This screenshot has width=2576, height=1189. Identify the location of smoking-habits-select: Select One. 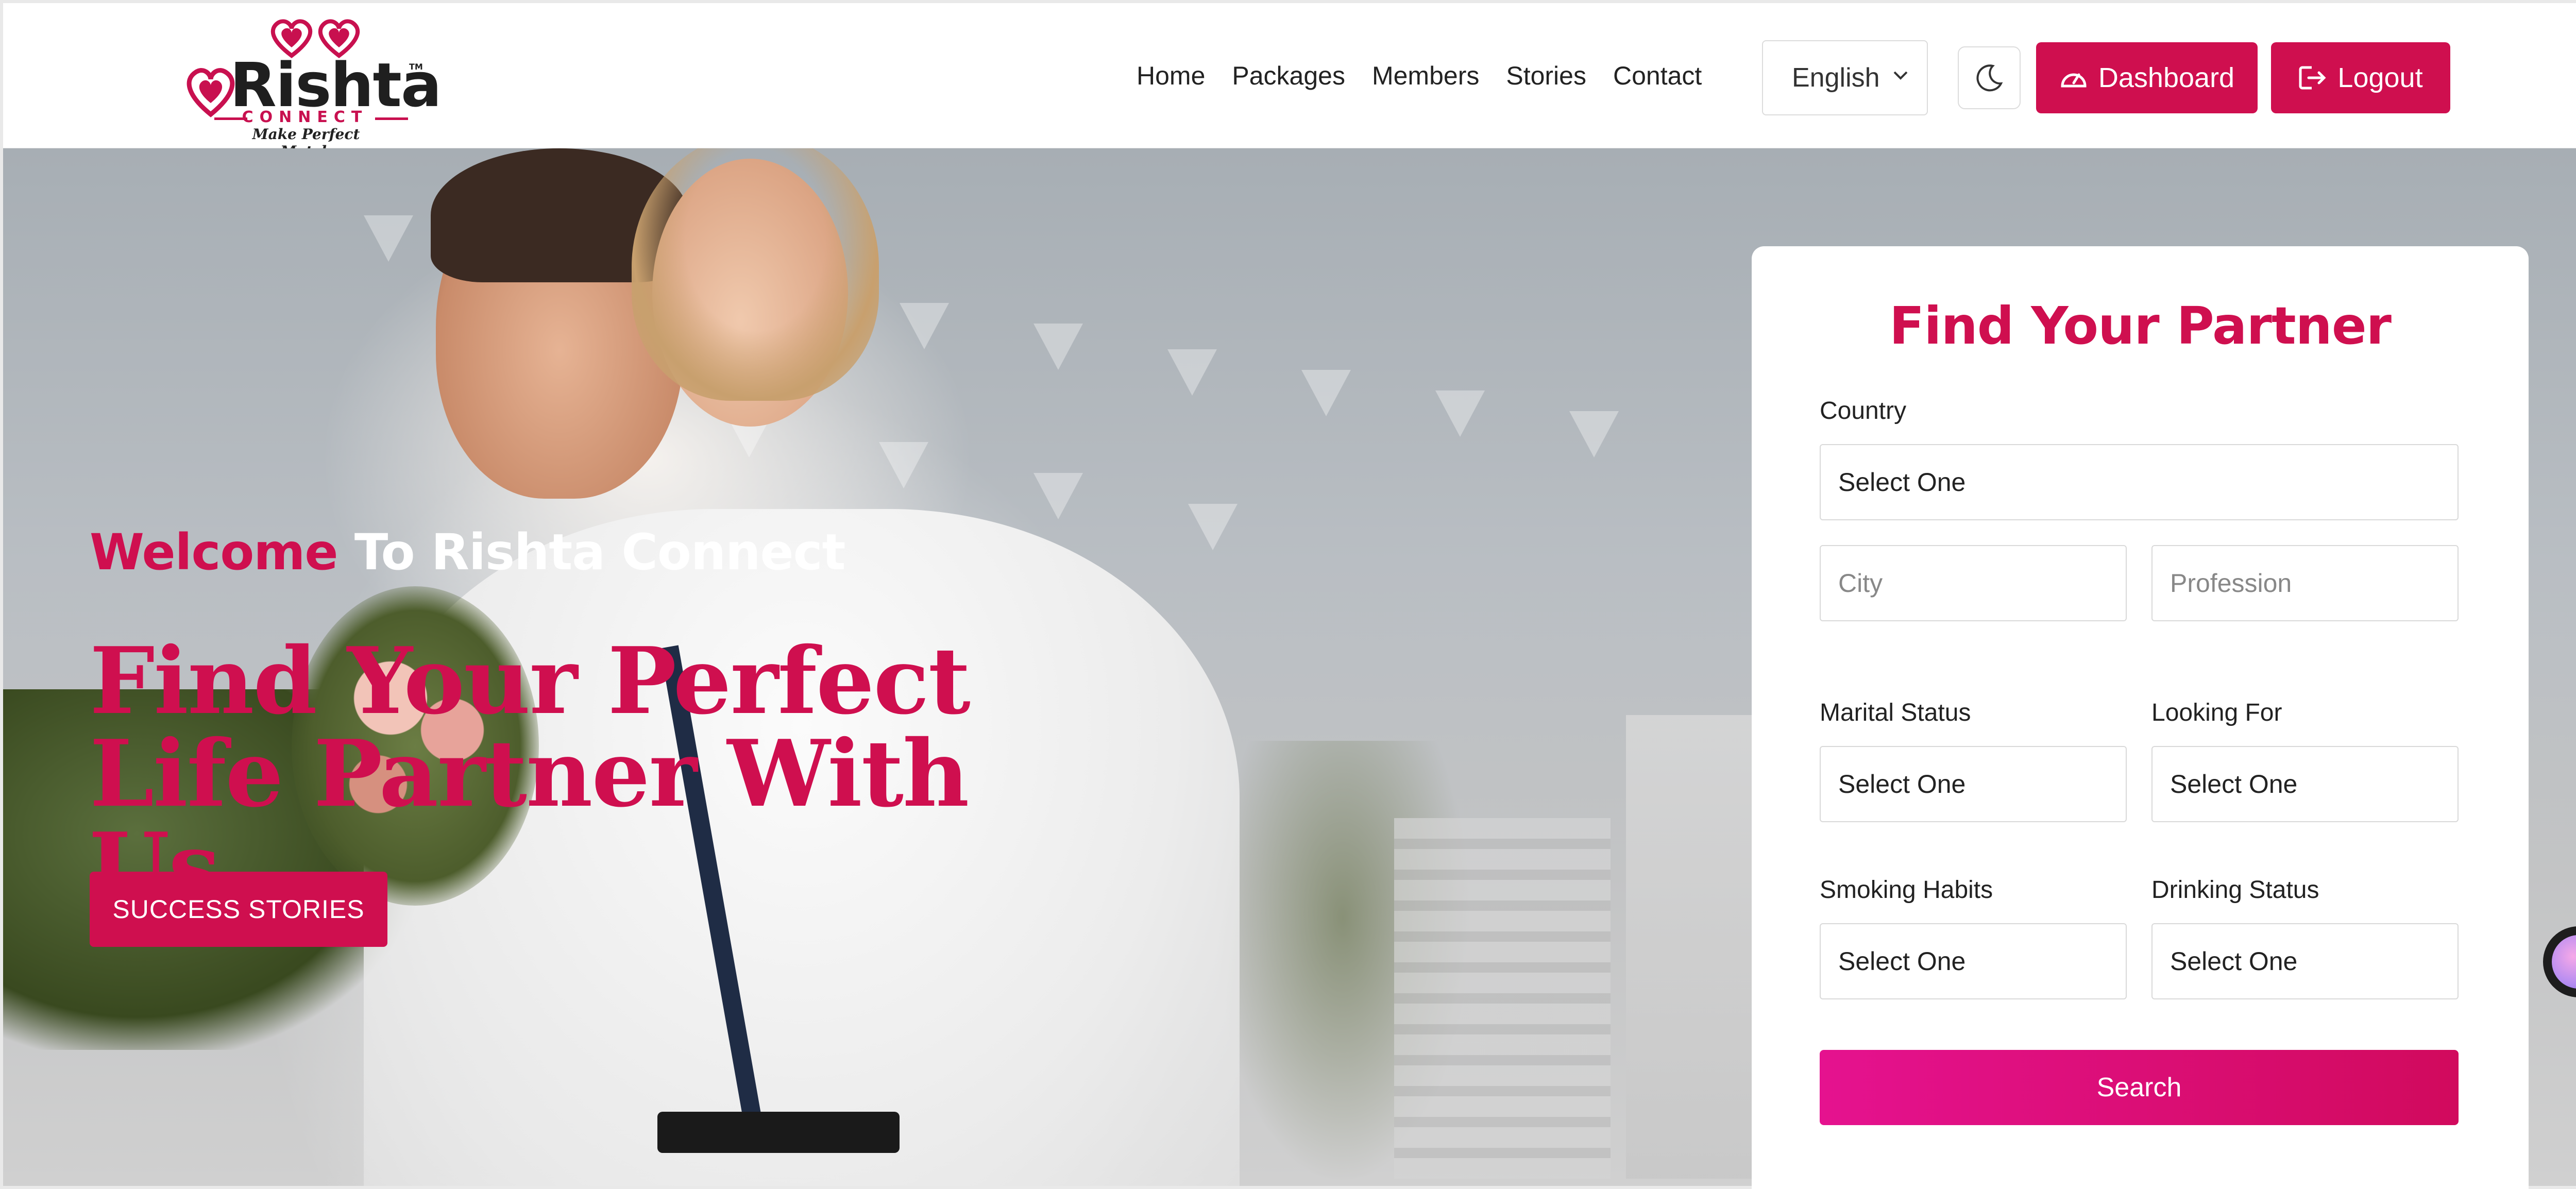
(1973, 961).